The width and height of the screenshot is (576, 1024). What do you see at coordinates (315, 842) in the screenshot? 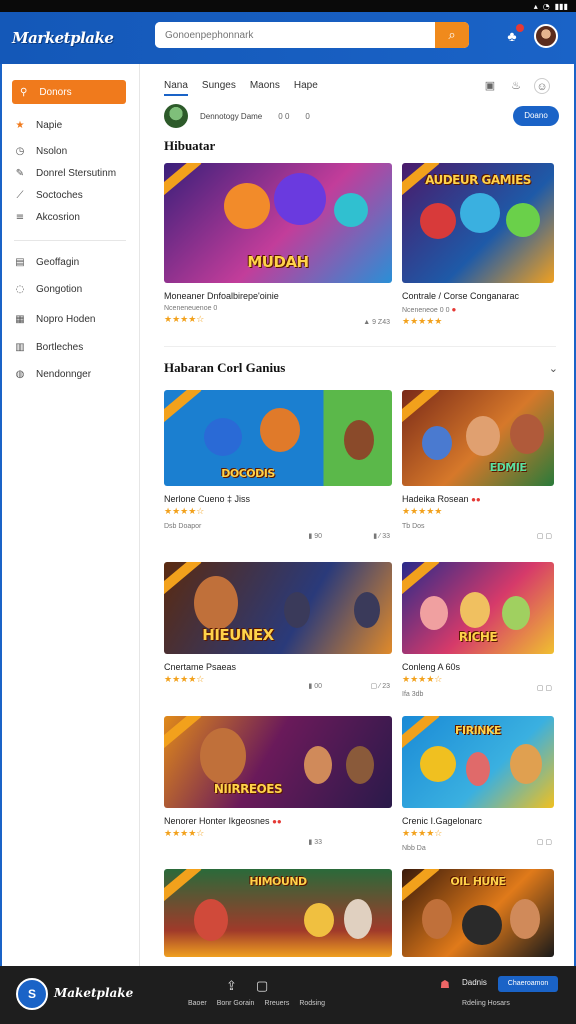
I see `card-meta-right: ▮ 33` at bounding box center [315, 842].